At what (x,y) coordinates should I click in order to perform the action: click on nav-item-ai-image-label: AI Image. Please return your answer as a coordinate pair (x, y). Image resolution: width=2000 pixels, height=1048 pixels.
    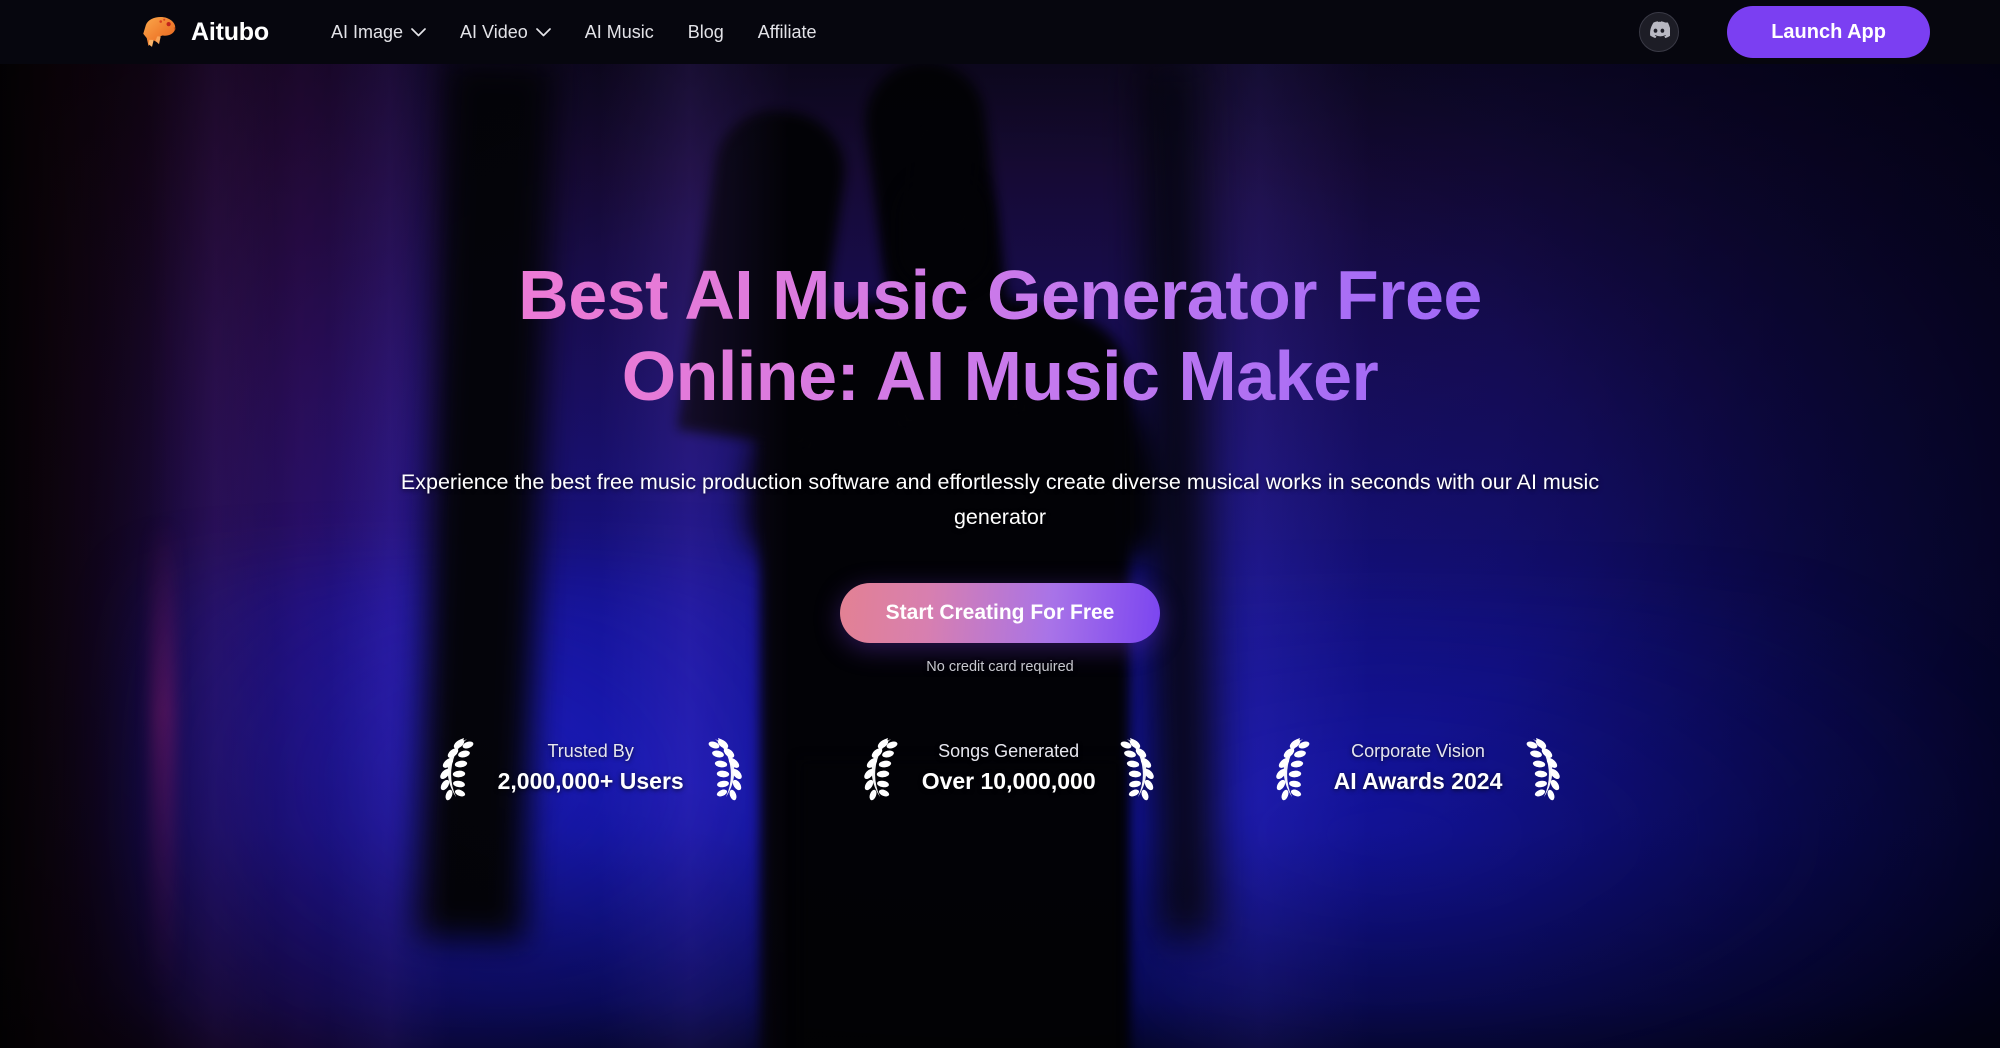
    Looking at the image, I should click on (366, 31).